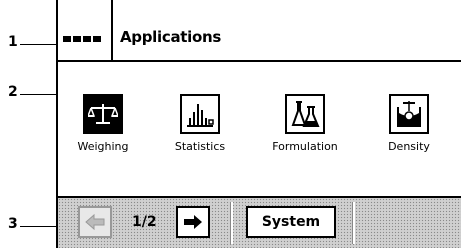  I want to click on app-label-statistics: Statistics, so click(200, 146).